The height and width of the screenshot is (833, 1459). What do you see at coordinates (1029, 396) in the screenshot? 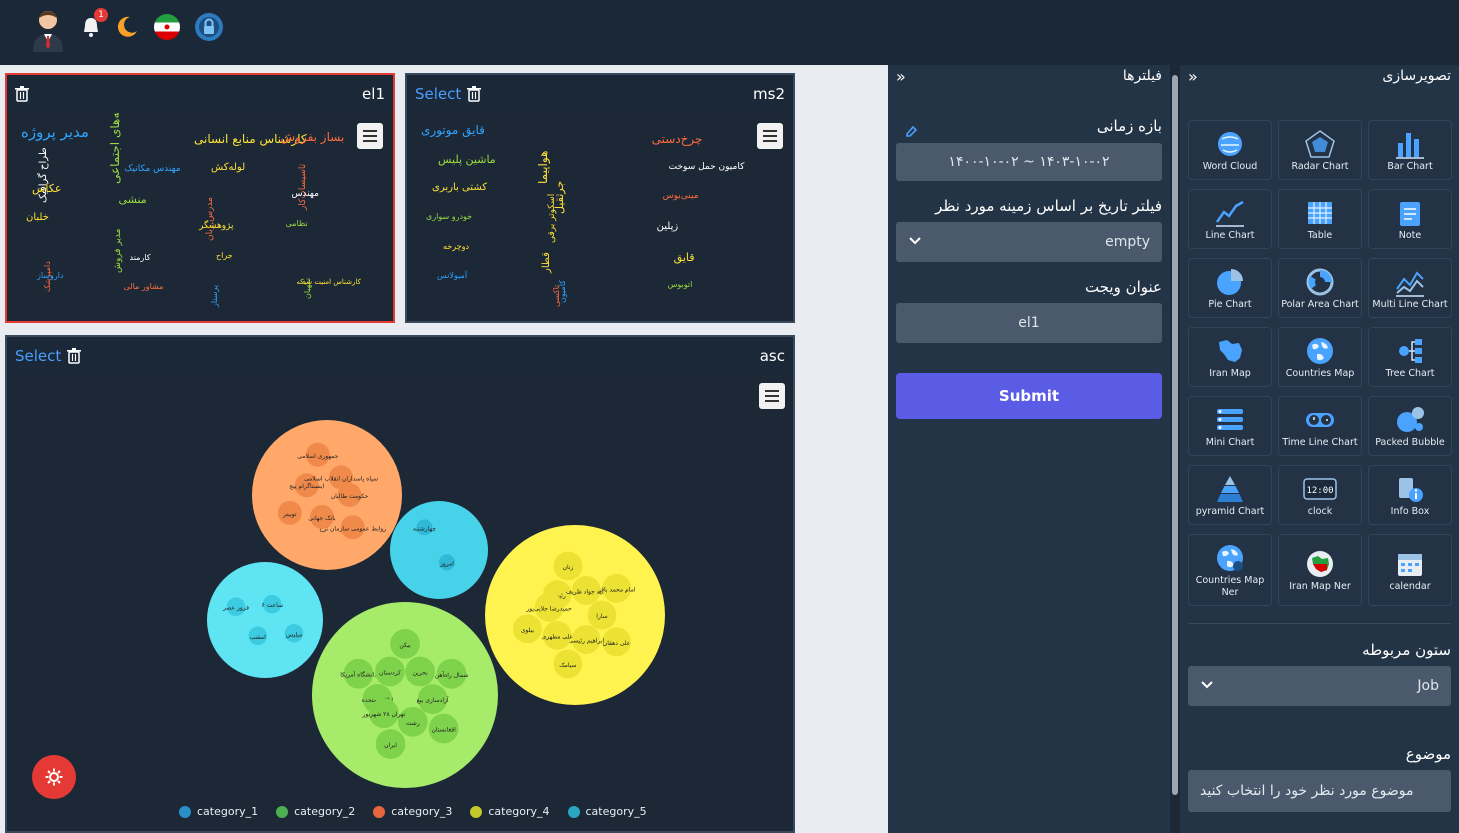
I see `submit-button: Submit` at bounding box center [1029, 396].